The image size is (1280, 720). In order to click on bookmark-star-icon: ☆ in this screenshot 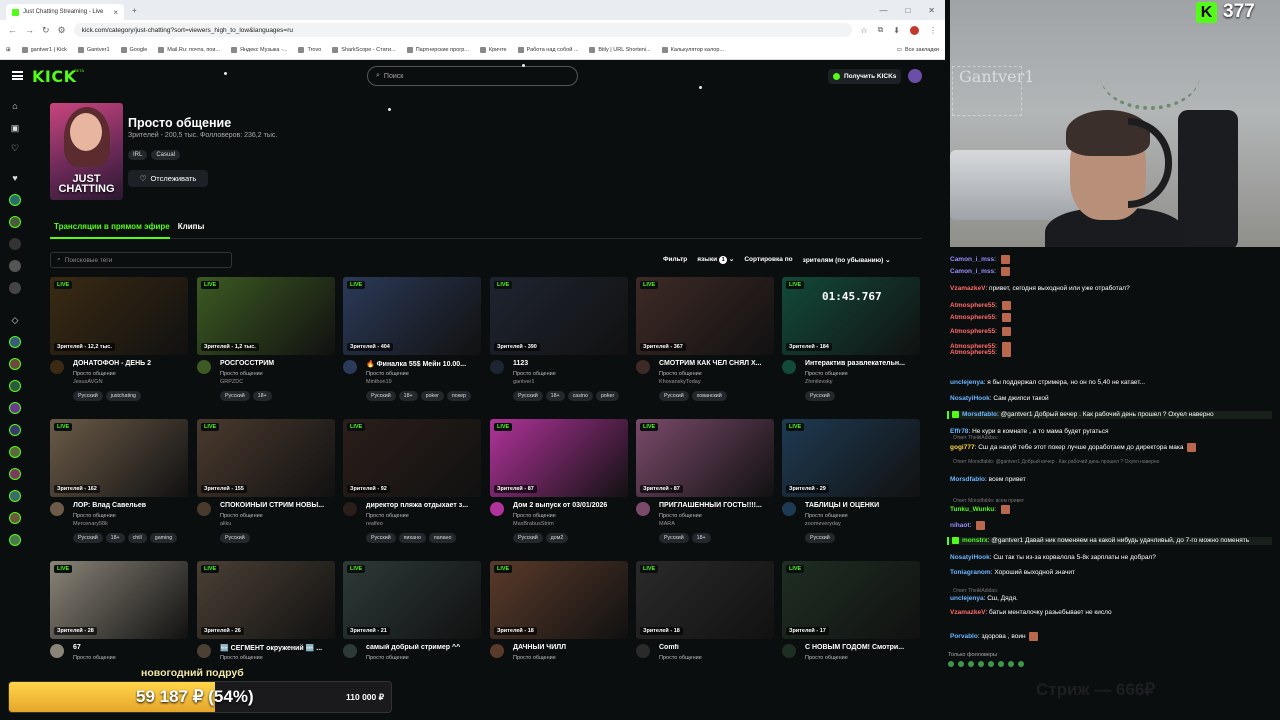, I will do `click(863, 30)`.